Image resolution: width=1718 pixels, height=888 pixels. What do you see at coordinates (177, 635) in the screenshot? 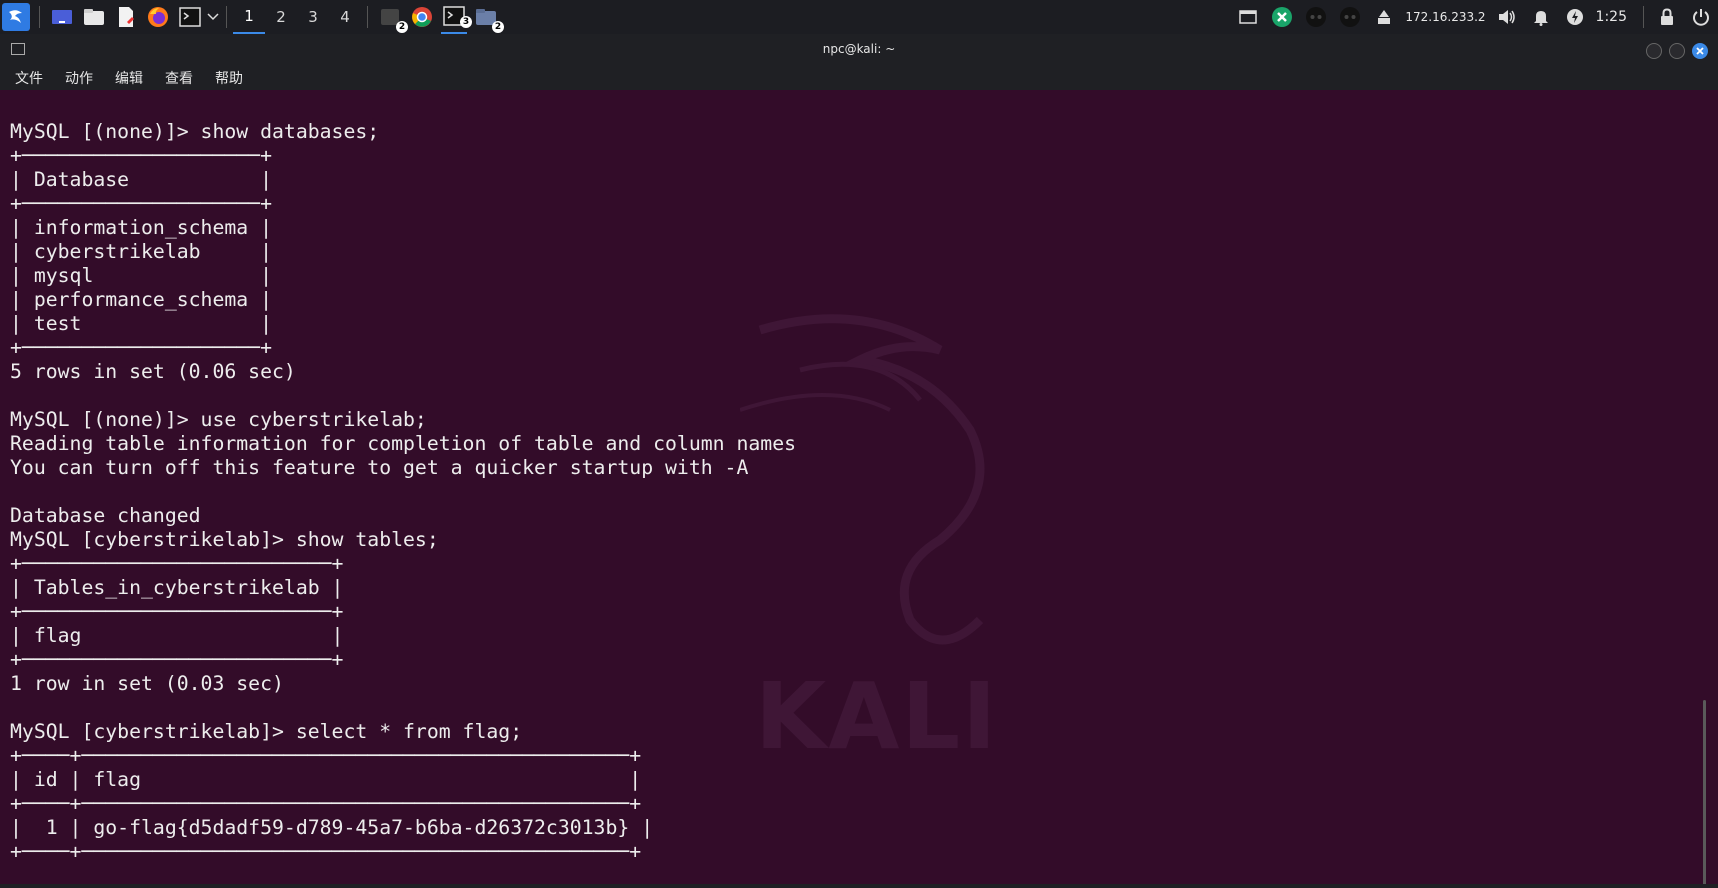
I see `terminal-line: | flag |` at bounding box center [177, 635].